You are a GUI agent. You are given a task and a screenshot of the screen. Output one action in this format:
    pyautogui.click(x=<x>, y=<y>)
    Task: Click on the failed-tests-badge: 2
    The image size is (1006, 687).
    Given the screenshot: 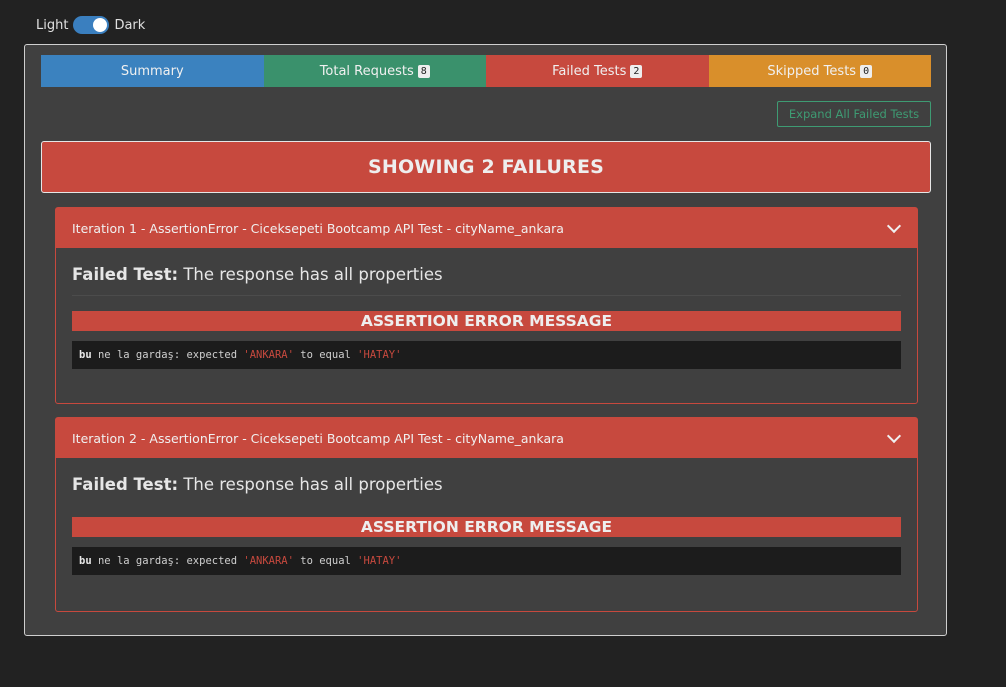 What is the action you would take?
    pyautogui.click(x=636, y=71)
    